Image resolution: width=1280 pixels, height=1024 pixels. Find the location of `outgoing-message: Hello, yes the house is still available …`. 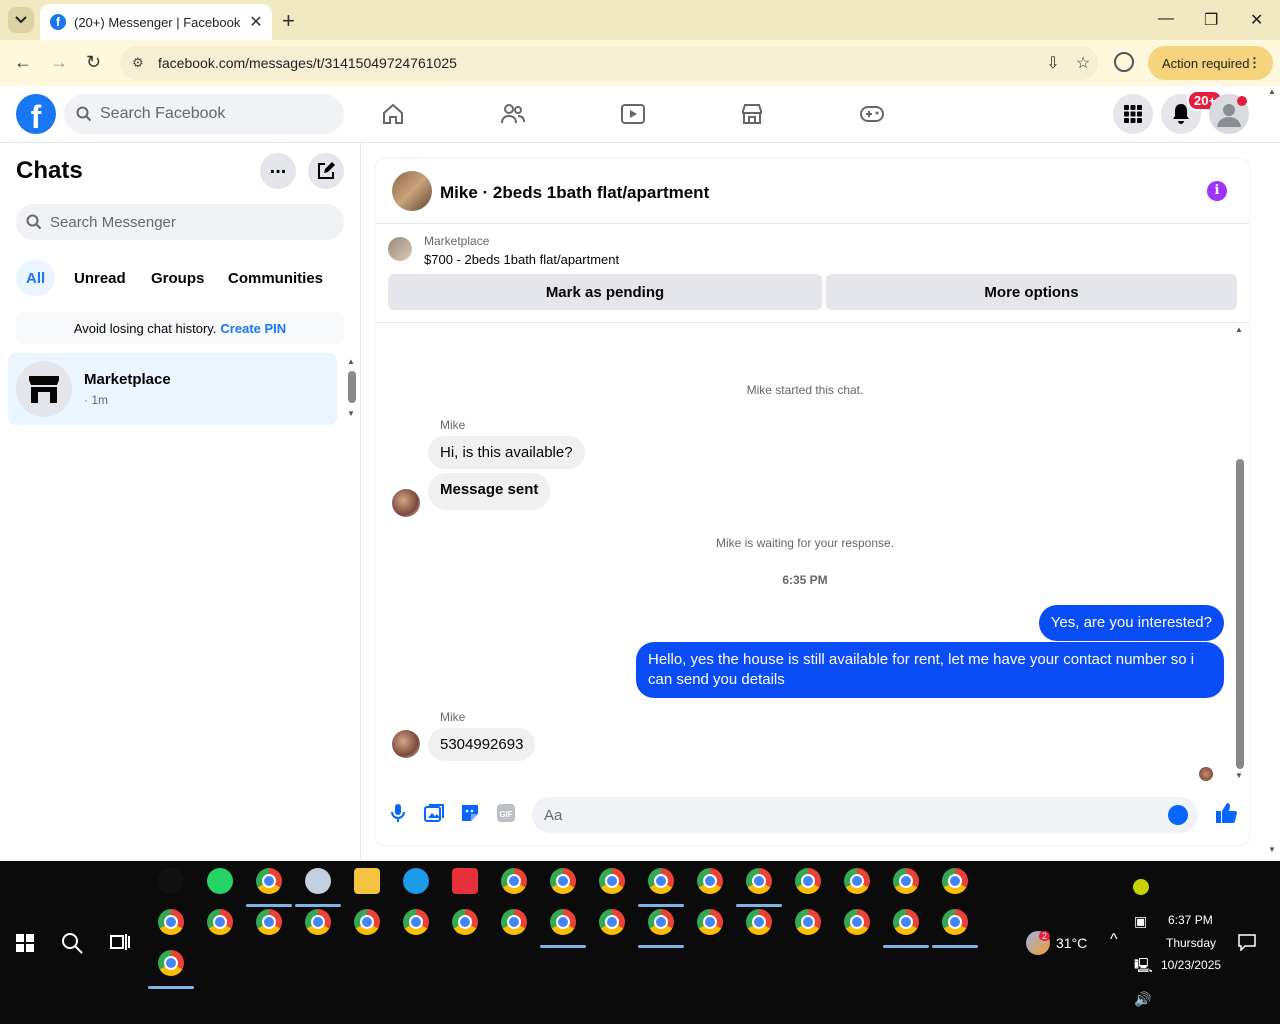

outgoing-message: Hello, yes the house is still available … is located at coordinates (930, 670).